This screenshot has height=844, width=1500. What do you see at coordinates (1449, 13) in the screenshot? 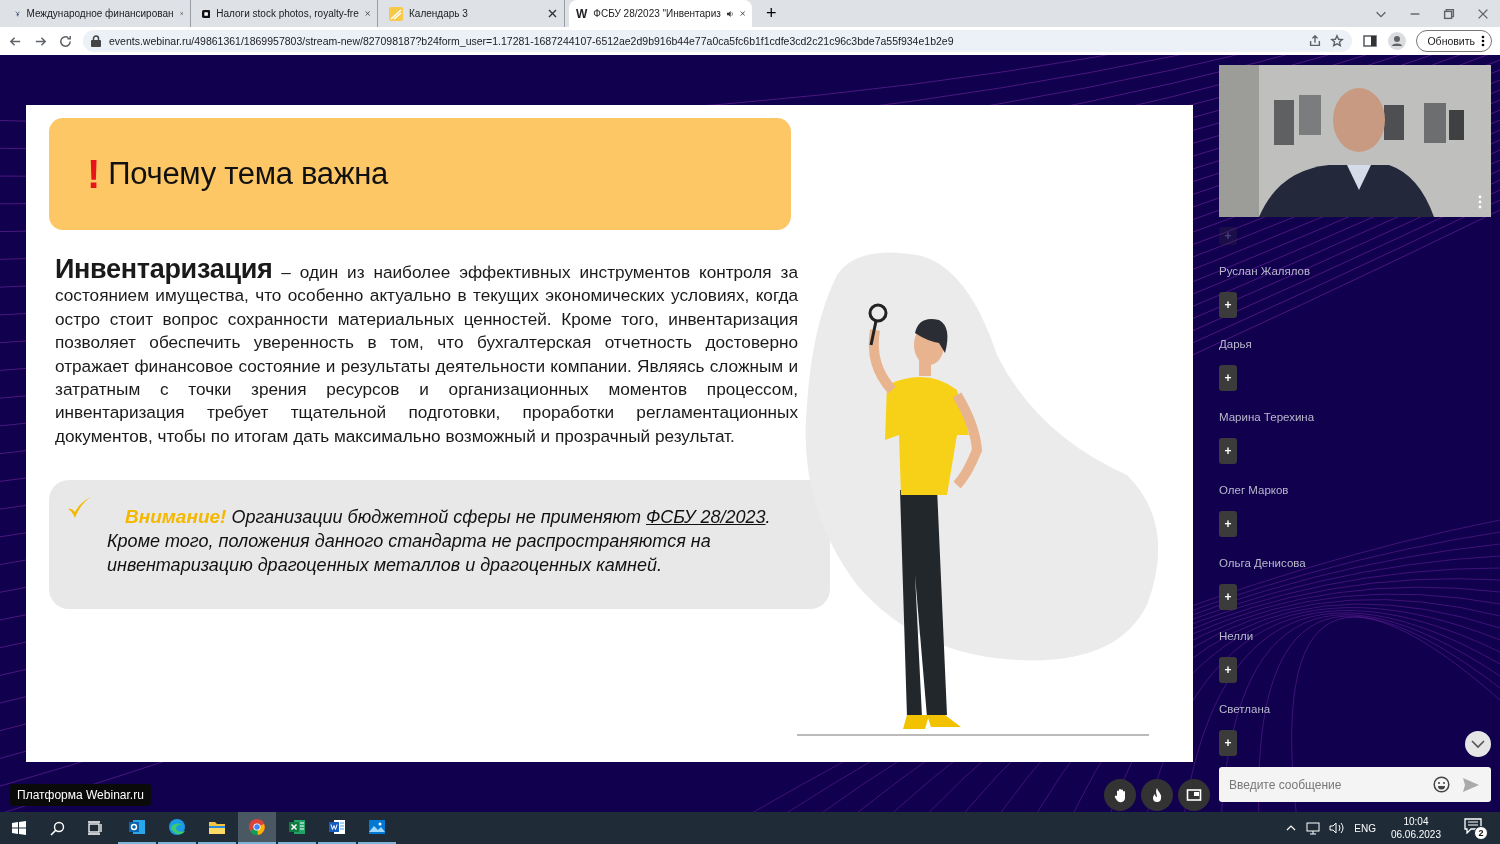
I see `restore-icon` at bounding box center [1449, 13].